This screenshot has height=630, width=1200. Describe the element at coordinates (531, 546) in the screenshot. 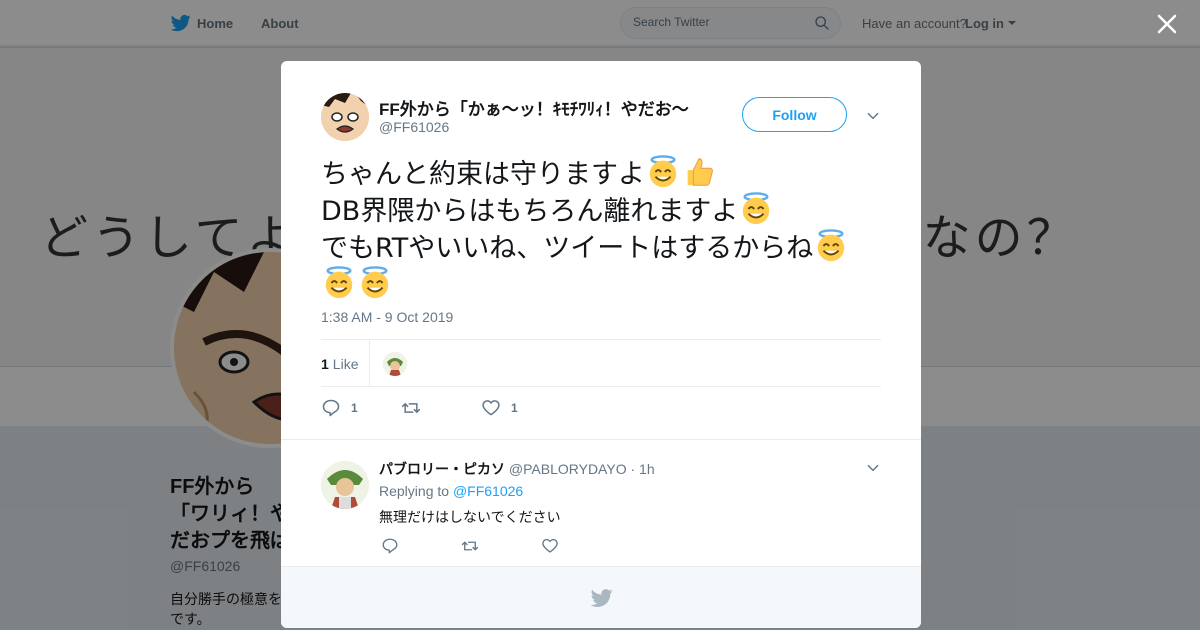

I see `reply-actions` at that location.